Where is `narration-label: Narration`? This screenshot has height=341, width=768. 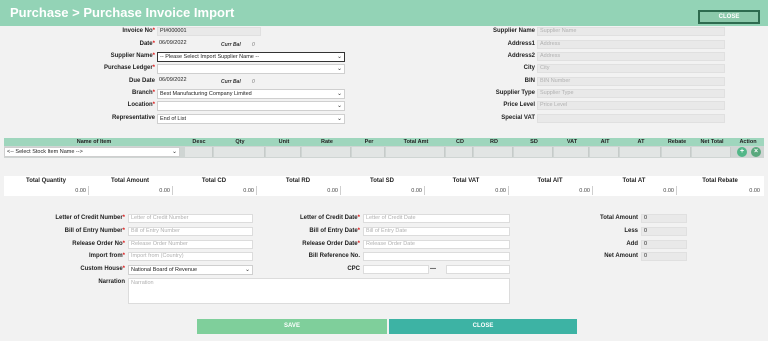 narration-label: Narration is located at coordinates (111, 282).